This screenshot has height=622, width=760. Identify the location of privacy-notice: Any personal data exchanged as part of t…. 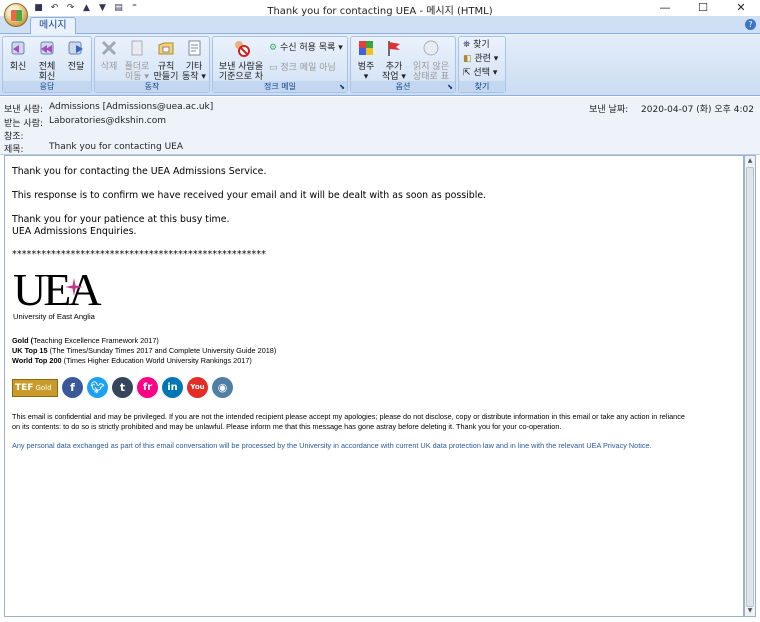
(332, 445).